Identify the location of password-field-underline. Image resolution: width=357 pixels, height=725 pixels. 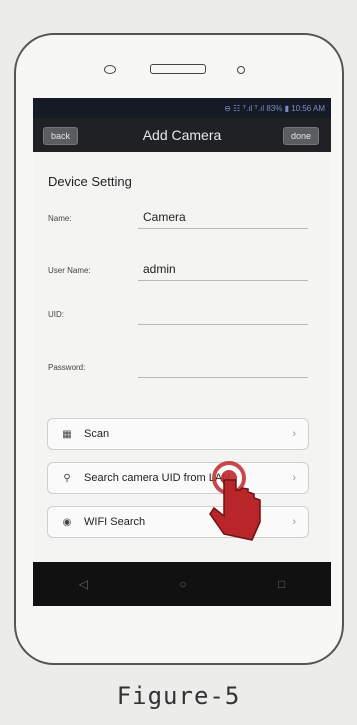
(223, 377).